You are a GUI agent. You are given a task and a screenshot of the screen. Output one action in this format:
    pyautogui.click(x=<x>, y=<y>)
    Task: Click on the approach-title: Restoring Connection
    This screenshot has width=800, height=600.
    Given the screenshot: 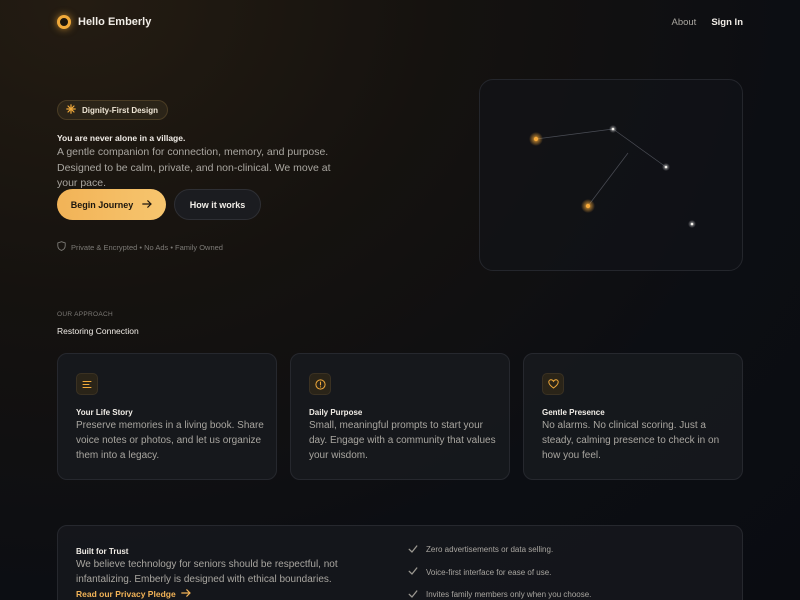 What is the action you would take?
    pyautogui.click(x=98, y=331)
    